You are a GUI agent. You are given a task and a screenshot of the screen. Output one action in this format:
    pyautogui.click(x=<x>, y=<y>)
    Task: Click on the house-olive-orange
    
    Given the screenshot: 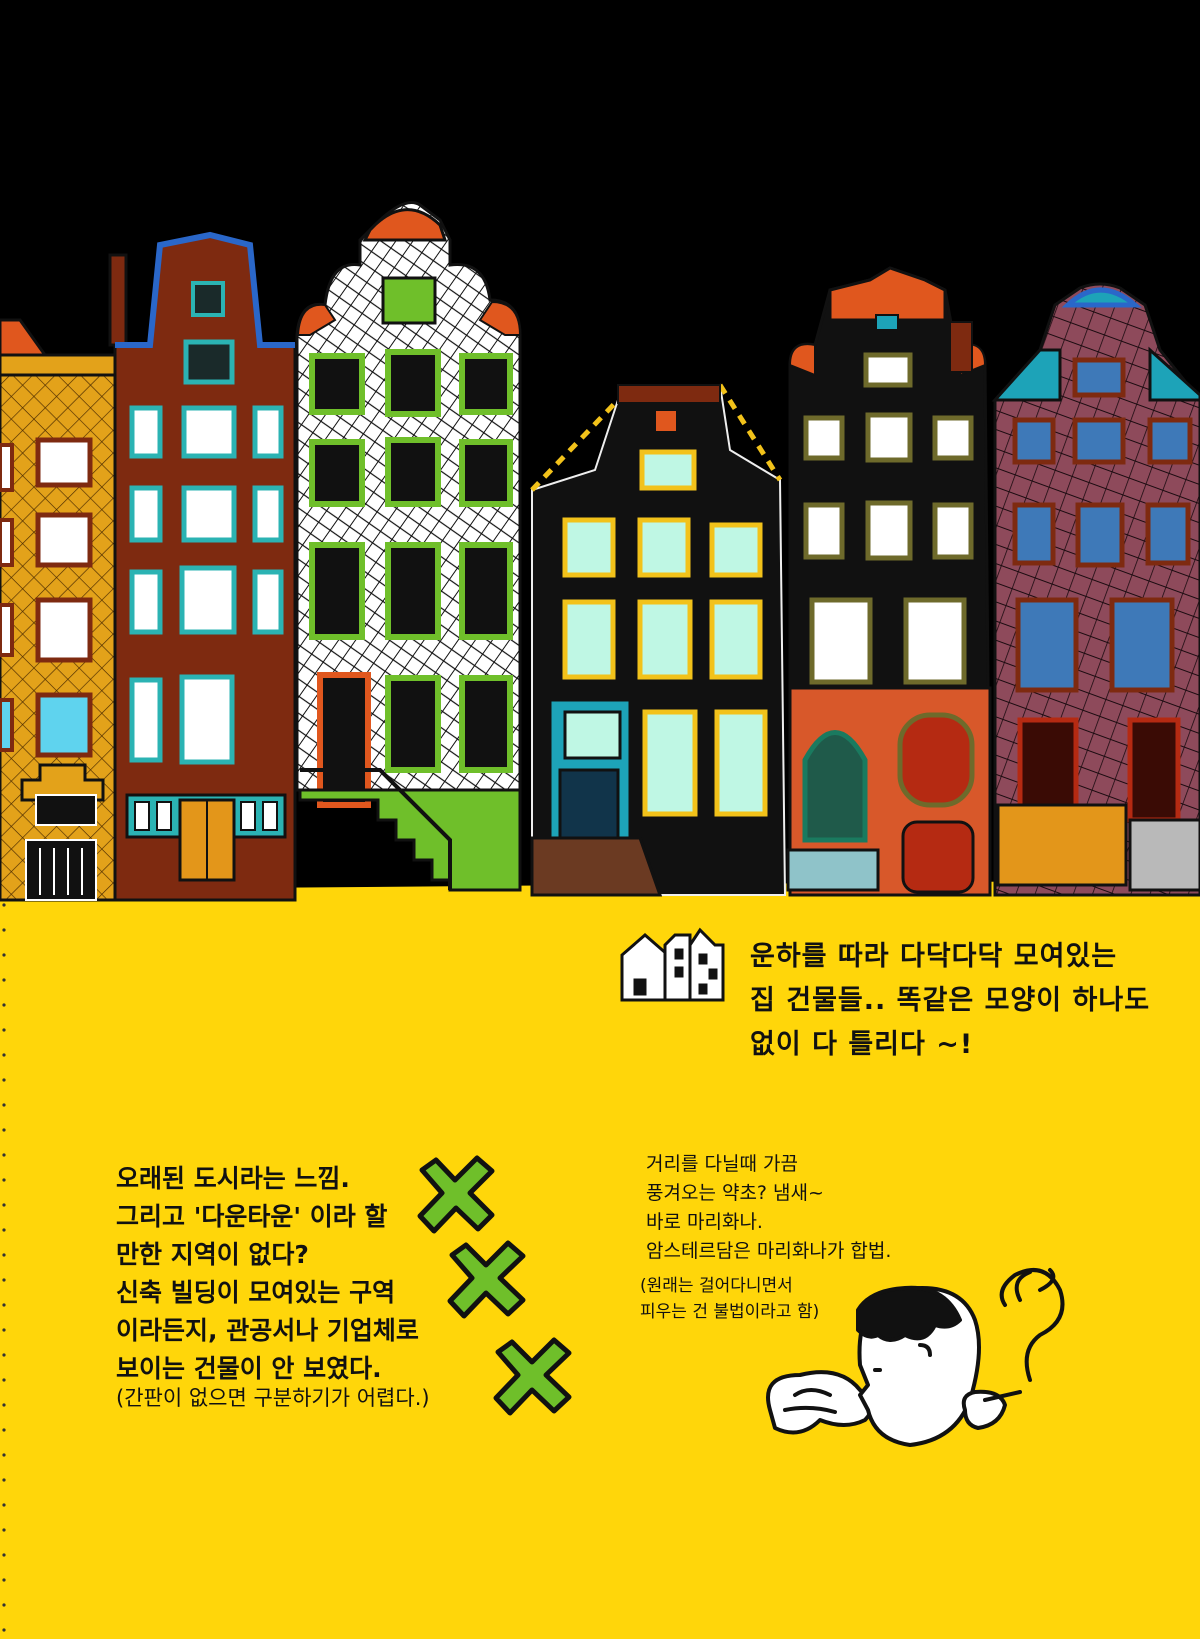 What is the action you would take?
    pyautogui.click(x=889, y=581)
    